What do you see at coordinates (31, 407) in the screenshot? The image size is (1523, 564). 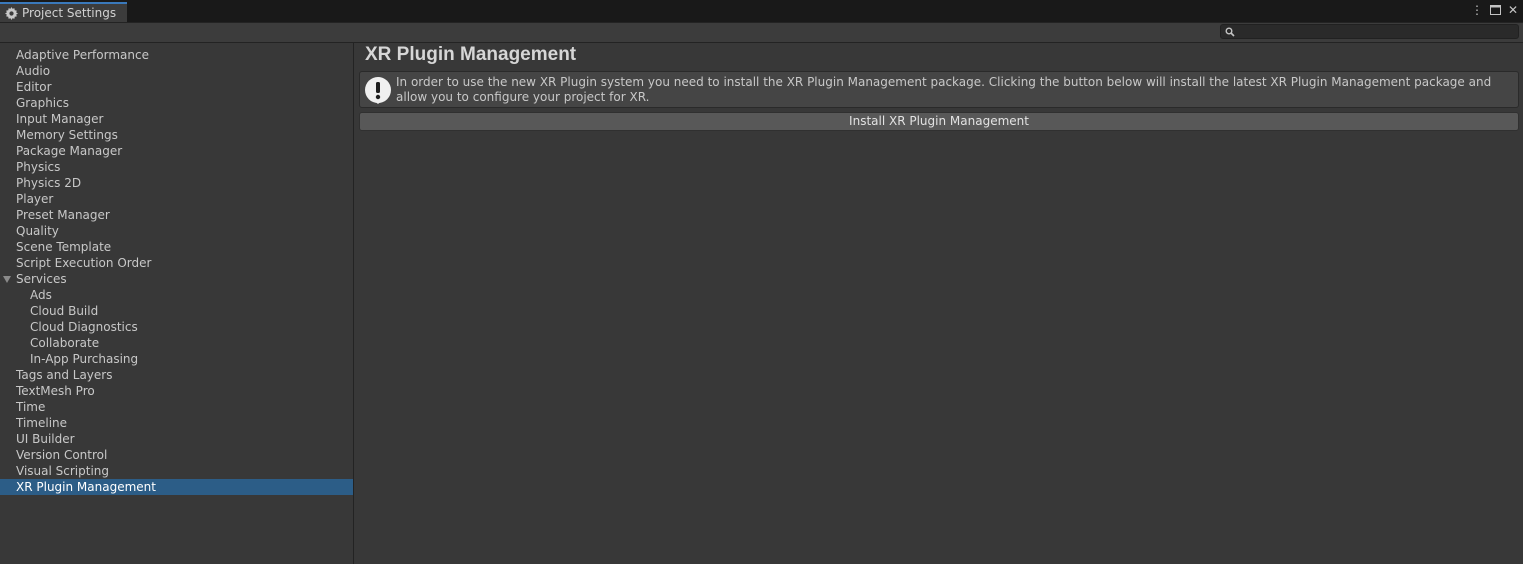 I see `sidebar-item-label: Time` at bounding box center [31, 407].